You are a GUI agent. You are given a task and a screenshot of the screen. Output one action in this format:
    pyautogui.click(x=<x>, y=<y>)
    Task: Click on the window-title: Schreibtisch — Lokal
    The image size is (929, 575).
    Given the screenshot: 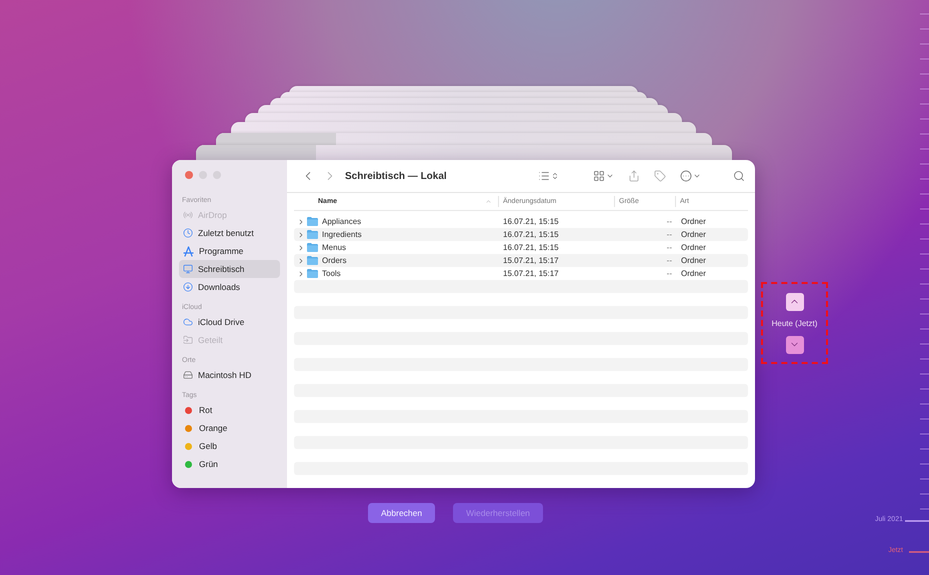 What is the action you would take?
    pyautogui.click(x=396, y=176)
    